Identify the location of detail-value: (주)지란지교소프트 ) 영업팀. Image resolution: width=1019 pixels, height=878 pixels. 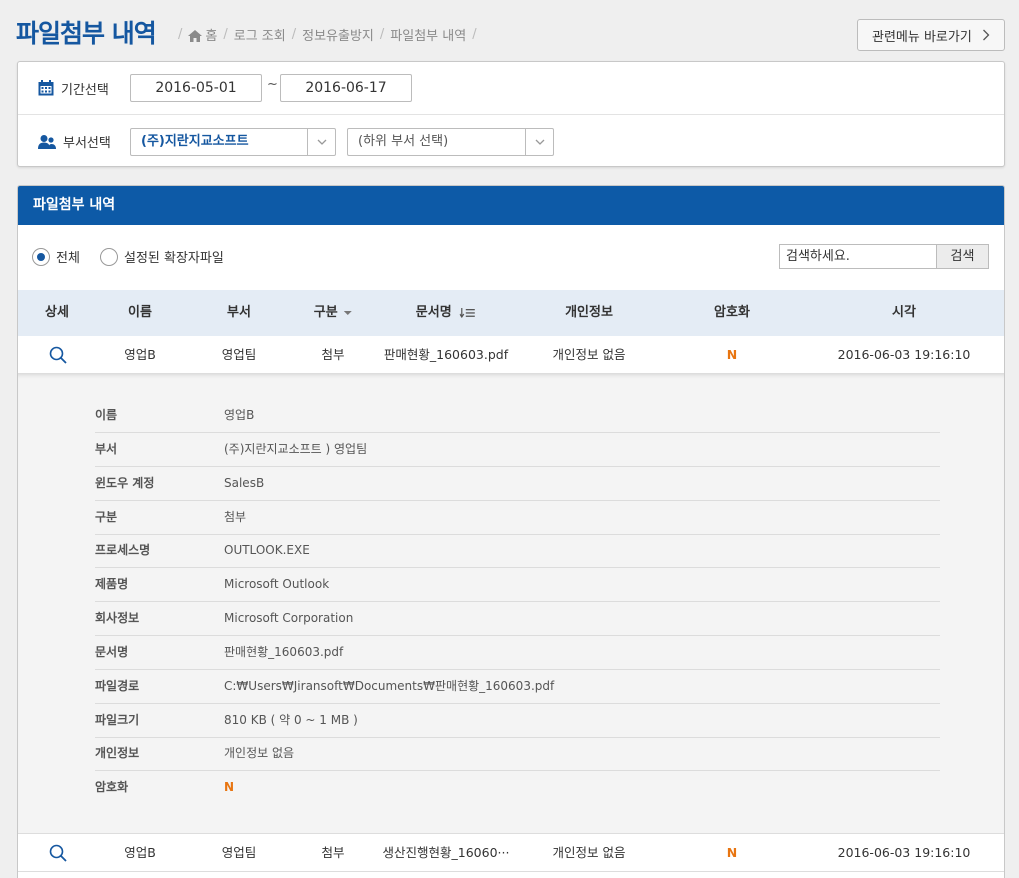
(296, 449).